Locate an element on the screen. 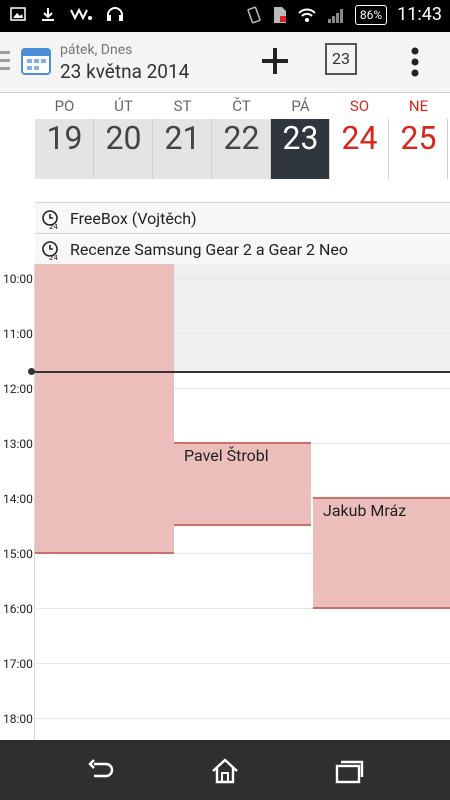 The image size is (450, 800). system-nav-bar is located at coordinates (225, 770).